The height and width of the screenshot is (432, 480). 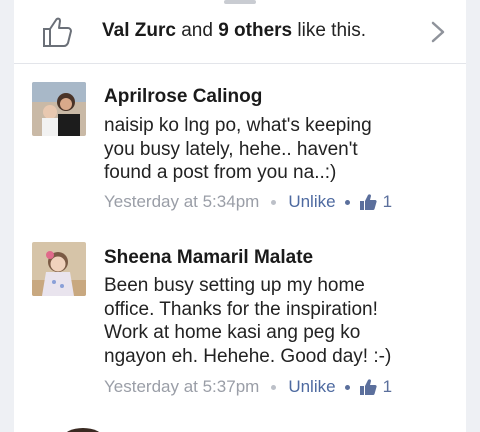 I want to click on likes-summary-text: Val Zurc and 9 others like this., so click(x=234, y=31).